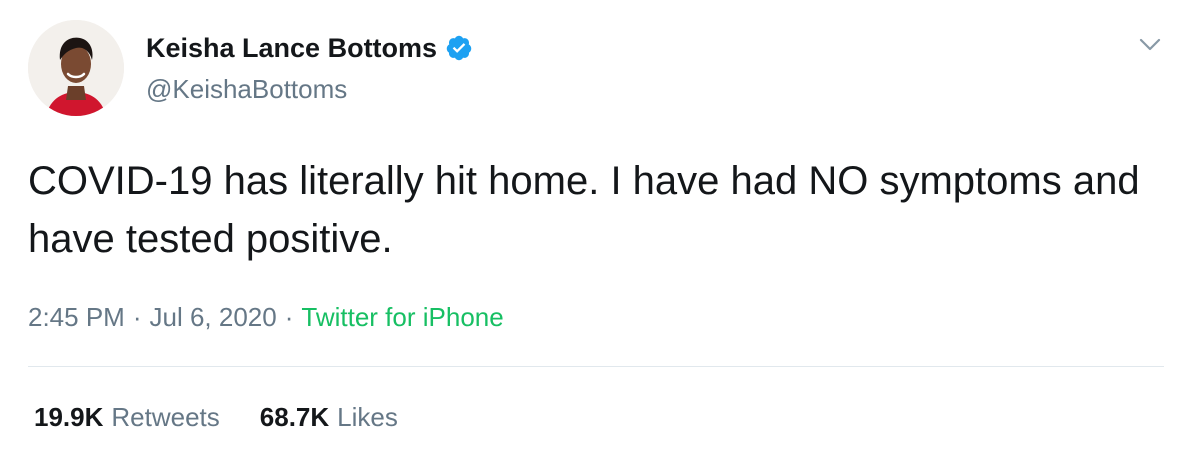 This screenshot has width=1188, height=456. Describe the element at coordinates (459, 48) in the screenshot. I see `verified-badge-icon` at that location.